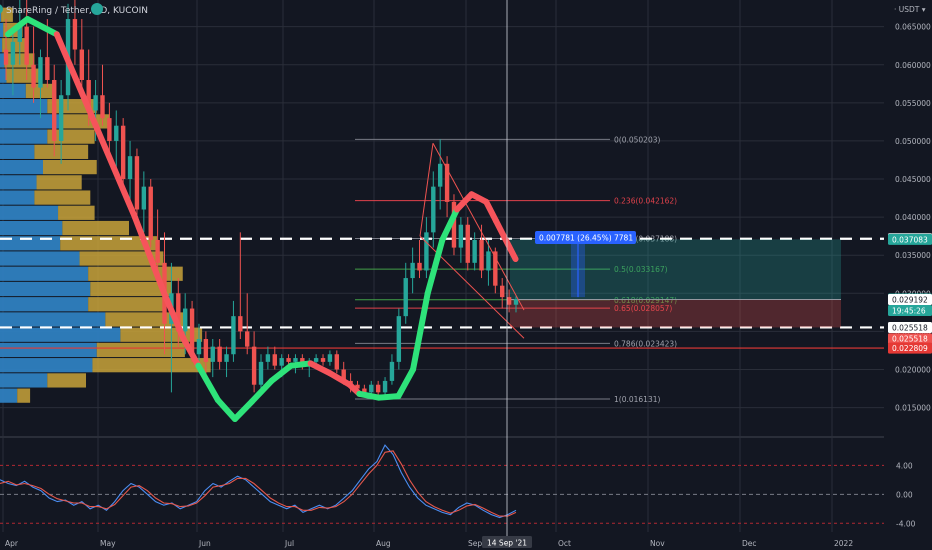  Describe the element at coordinates (97, 9) in the screenshot. I see `exchange-logo-icon` at that location.